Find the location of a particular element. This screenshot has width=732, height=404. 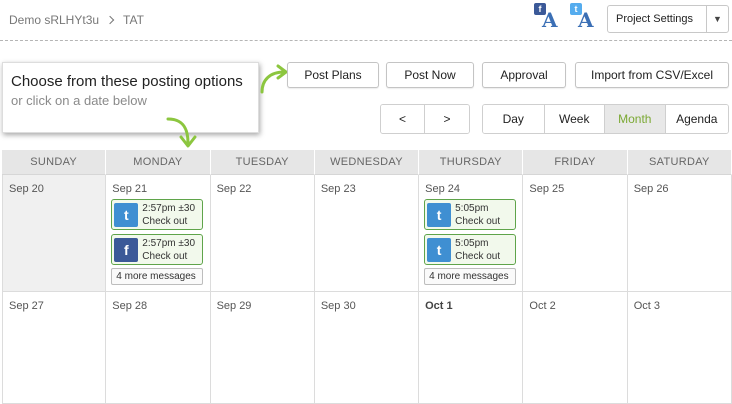

breadcrumb-page: TAT is located at coordinates (133, 20).